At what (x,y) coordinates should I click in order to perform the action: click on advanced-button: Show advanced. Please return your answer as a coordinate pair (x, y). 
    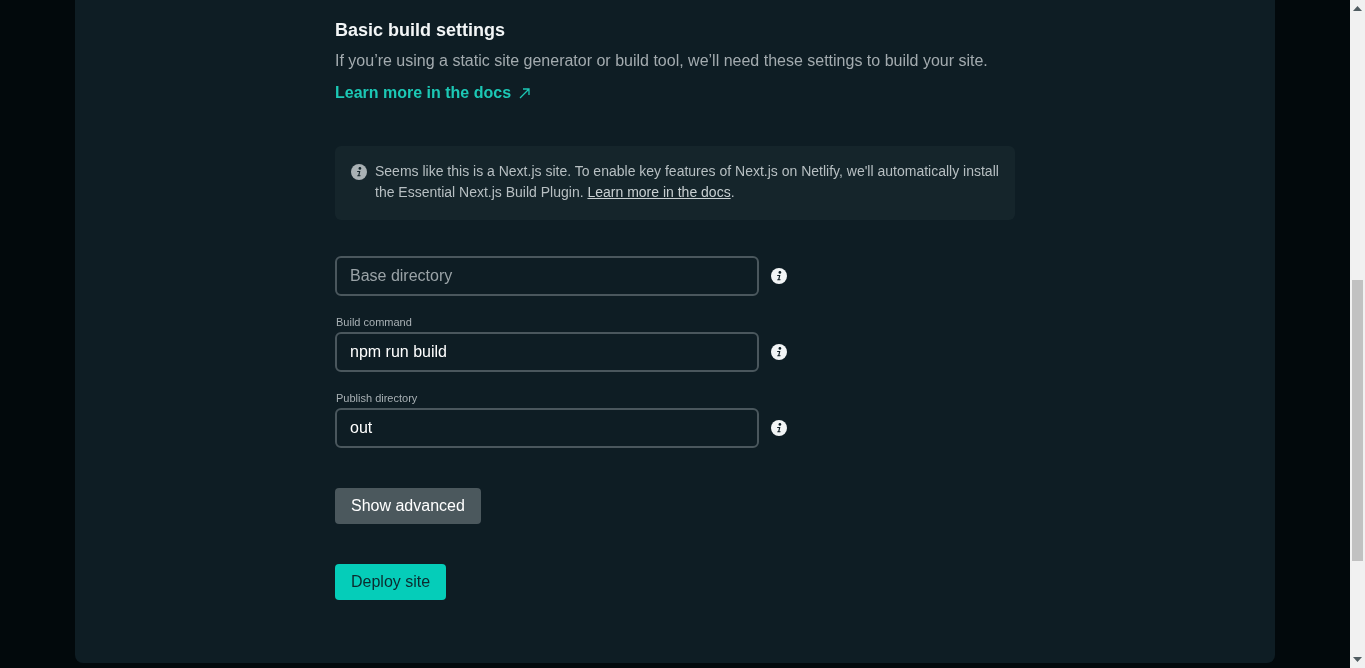
    Looking at the image, I should click on (408, 506).